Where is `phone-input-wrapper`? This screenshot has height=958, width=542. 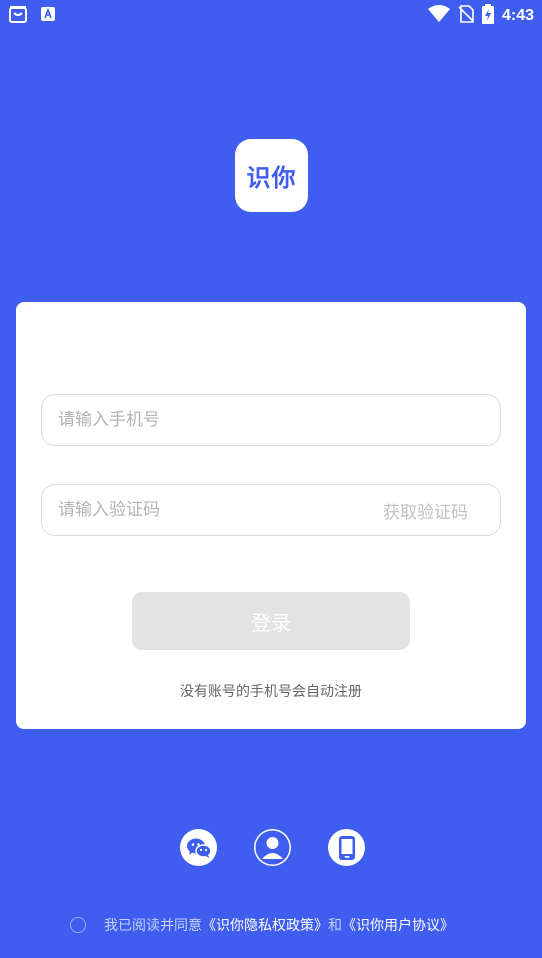 phone-input-wrapper is located at coordinates (271, 420).